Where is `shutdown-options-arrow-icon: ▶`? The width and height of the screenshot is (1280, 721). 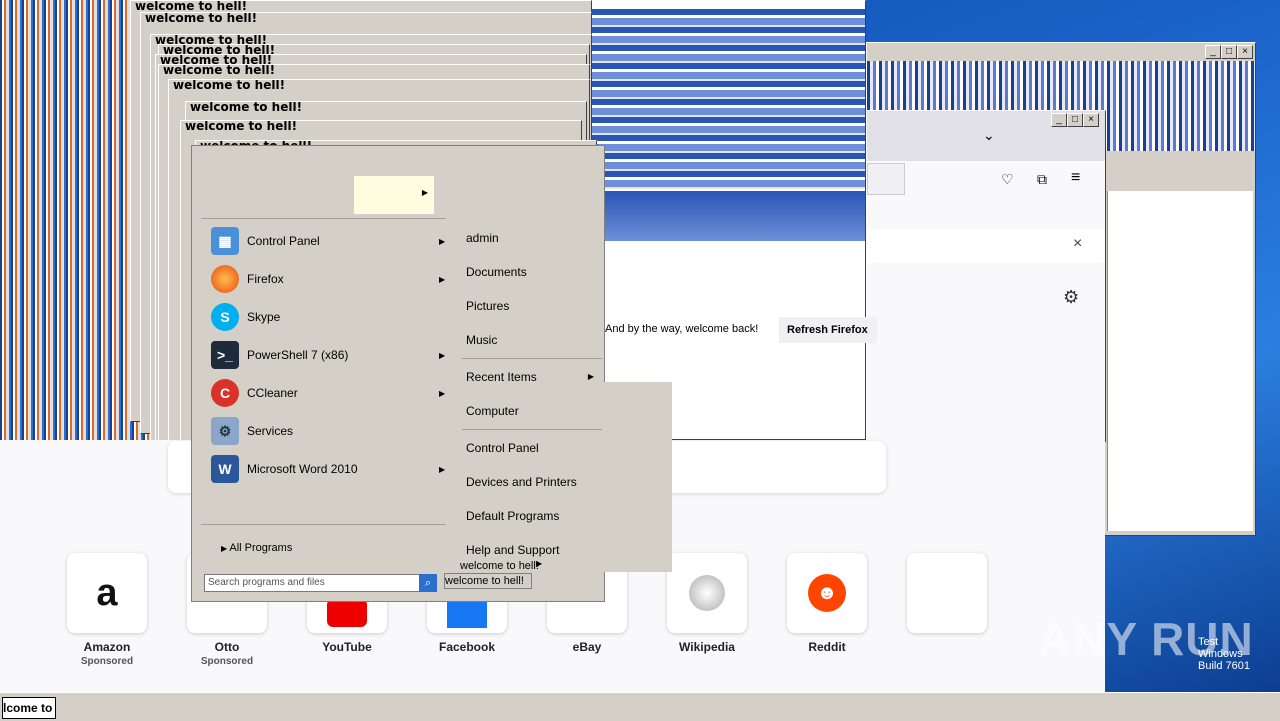
shutdown-options-arrow-icon: ▶ is located at coordinates (539, 563).